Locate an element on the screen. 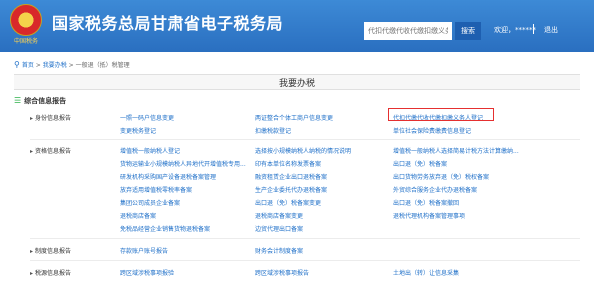 This screenshot has width=594, height=290. link-taxsource-0: 跨区域涉税事项报验 is located at coordinates (147, 272).